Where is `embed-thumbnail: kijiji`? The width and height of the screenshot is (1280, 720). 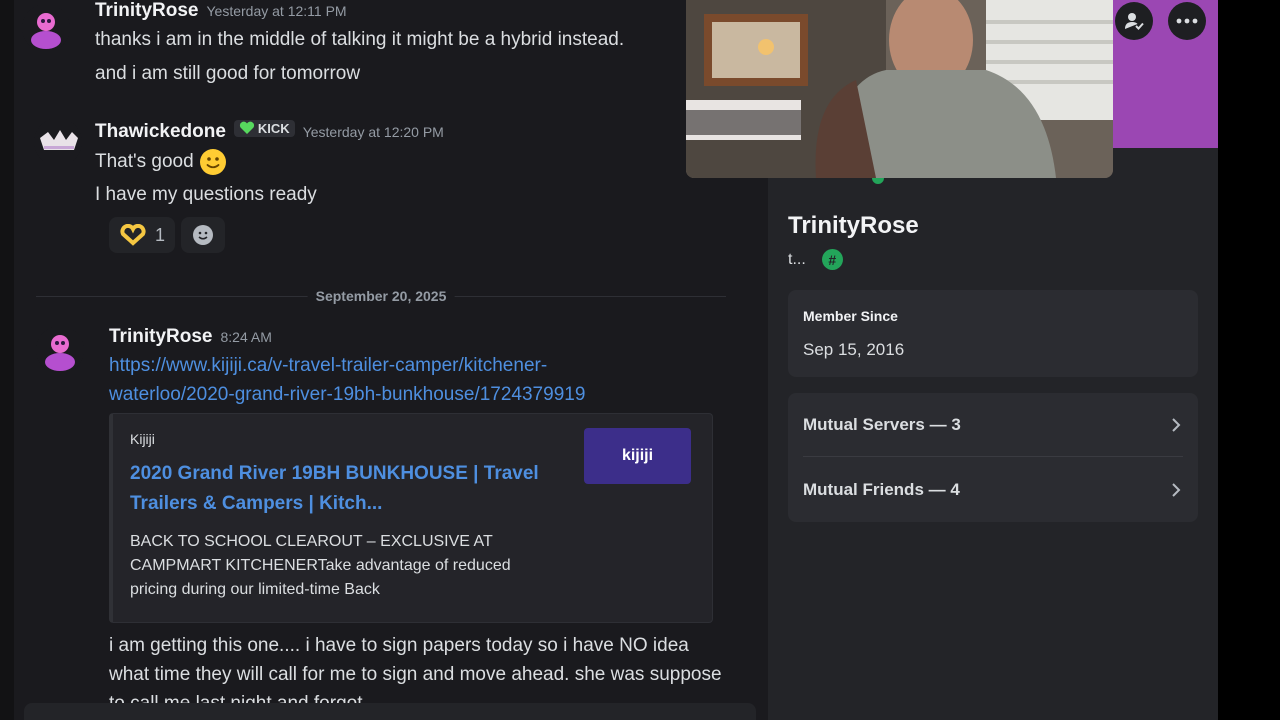 embed-thumbnail: kijiji is located at coordinates (637, 456).